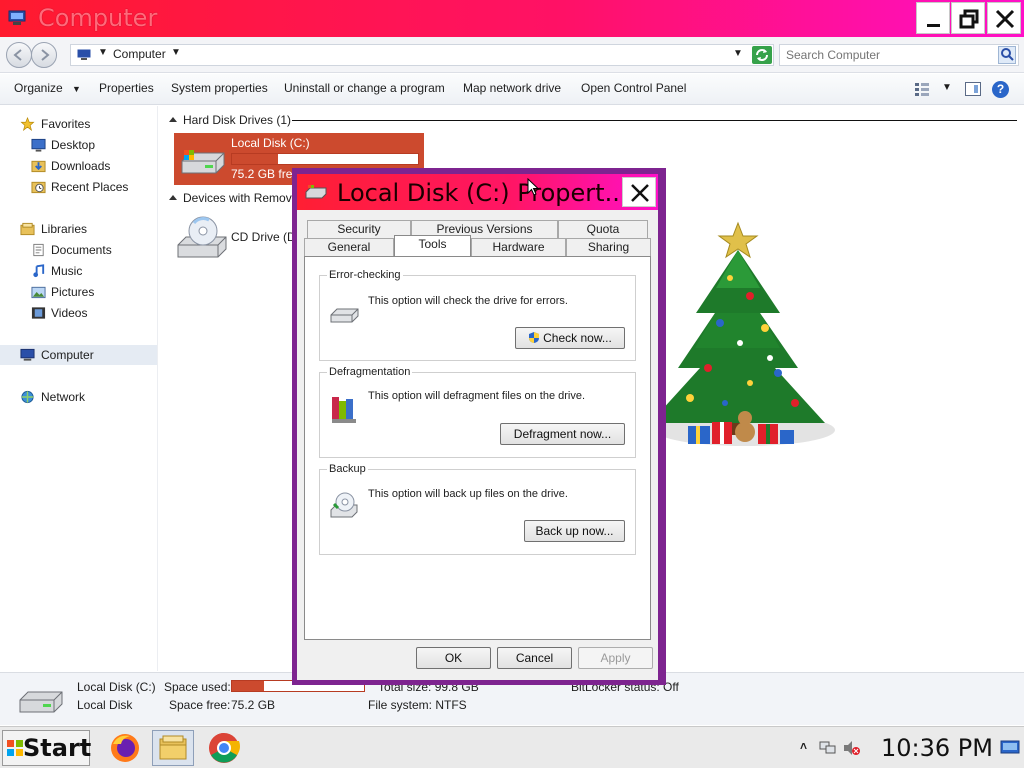 Image resolution: width=1024 pixels, height=768 pixels. I want to click on nav-item-music: Music, so click(78, 271).